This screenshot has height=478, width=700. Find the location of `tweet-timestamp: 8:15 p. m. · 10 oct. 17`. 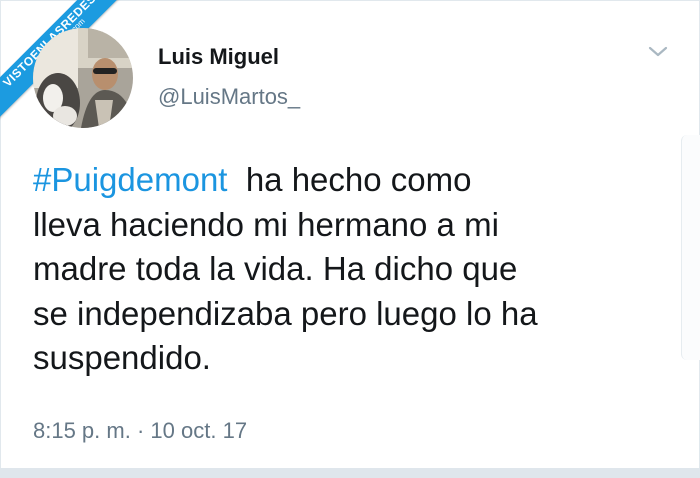

tweet-timestamp: 8:15 p. m. · 10 oct. 17 is located at coordinates (140, 431).